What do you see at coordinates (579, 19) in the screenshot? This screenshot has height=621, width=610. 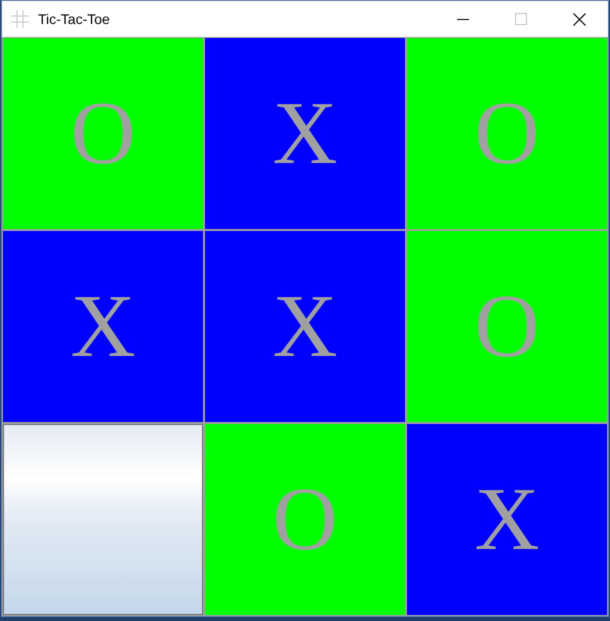 I see `close-icon` at bounding box center [579, 19].